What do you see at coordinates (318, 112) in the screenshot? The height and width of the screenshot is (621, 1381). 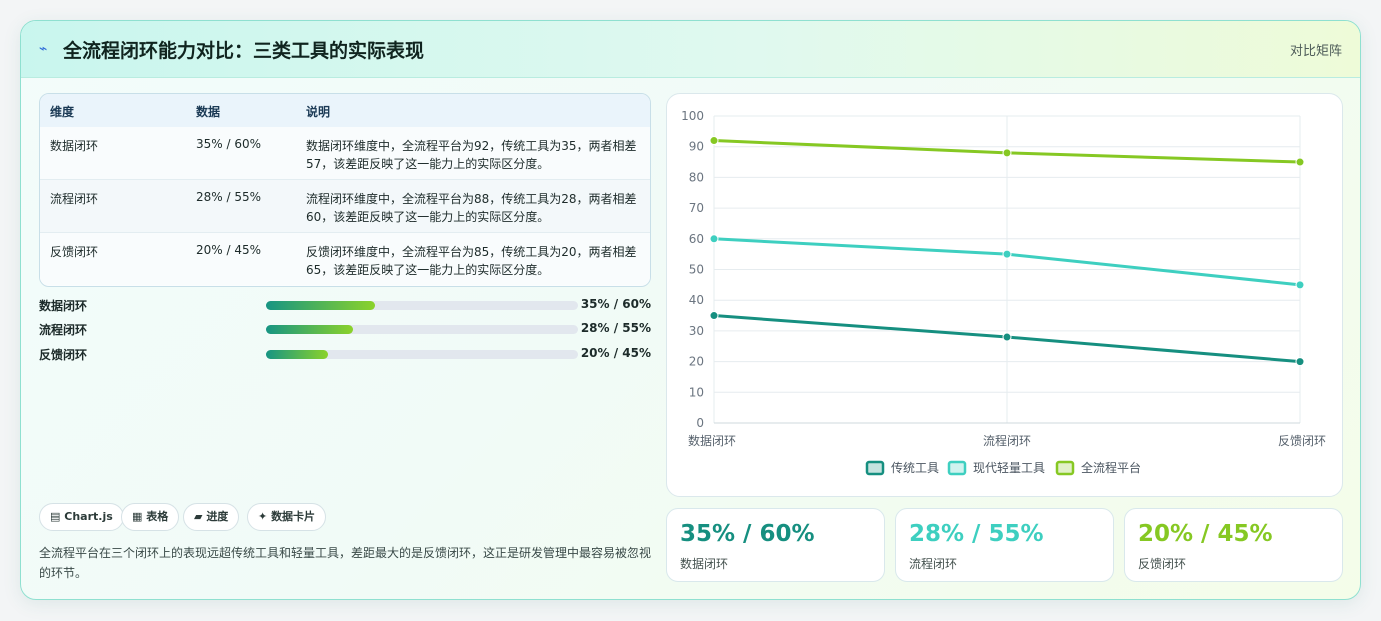 I see `table-header-desc: 说明` at bounding box center [318, 112].